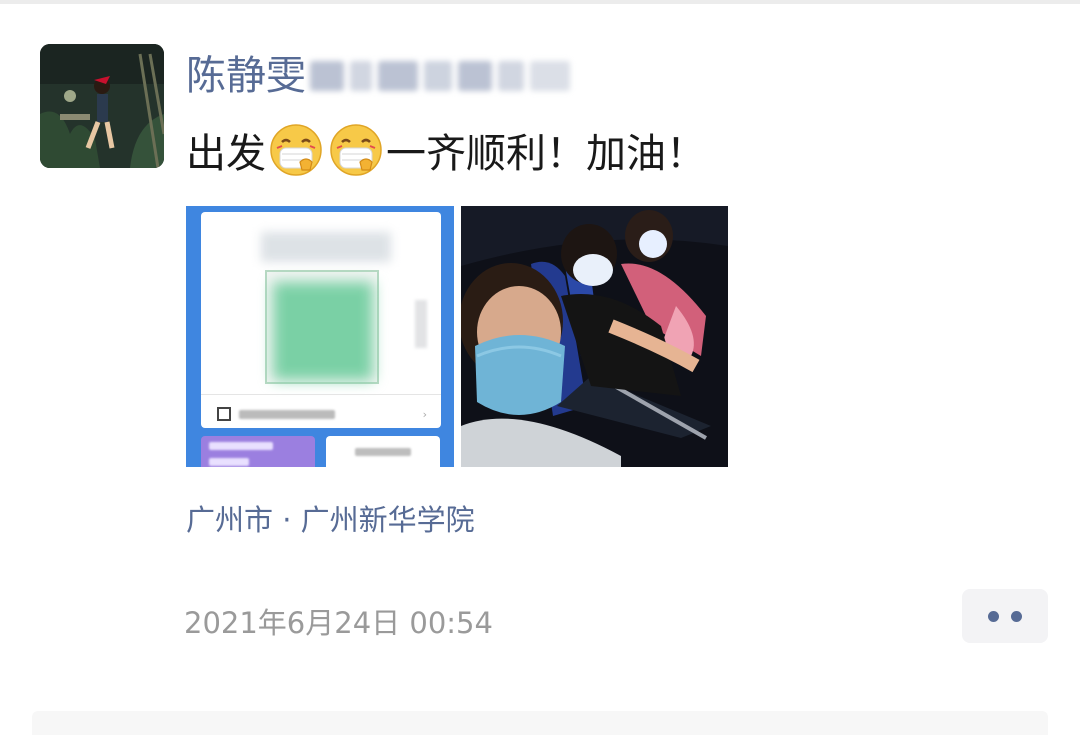  Describe the element at coordinates (546, 154) in the screenshot. I see `post-text-end: 一齐顺利！加油！` at that location.